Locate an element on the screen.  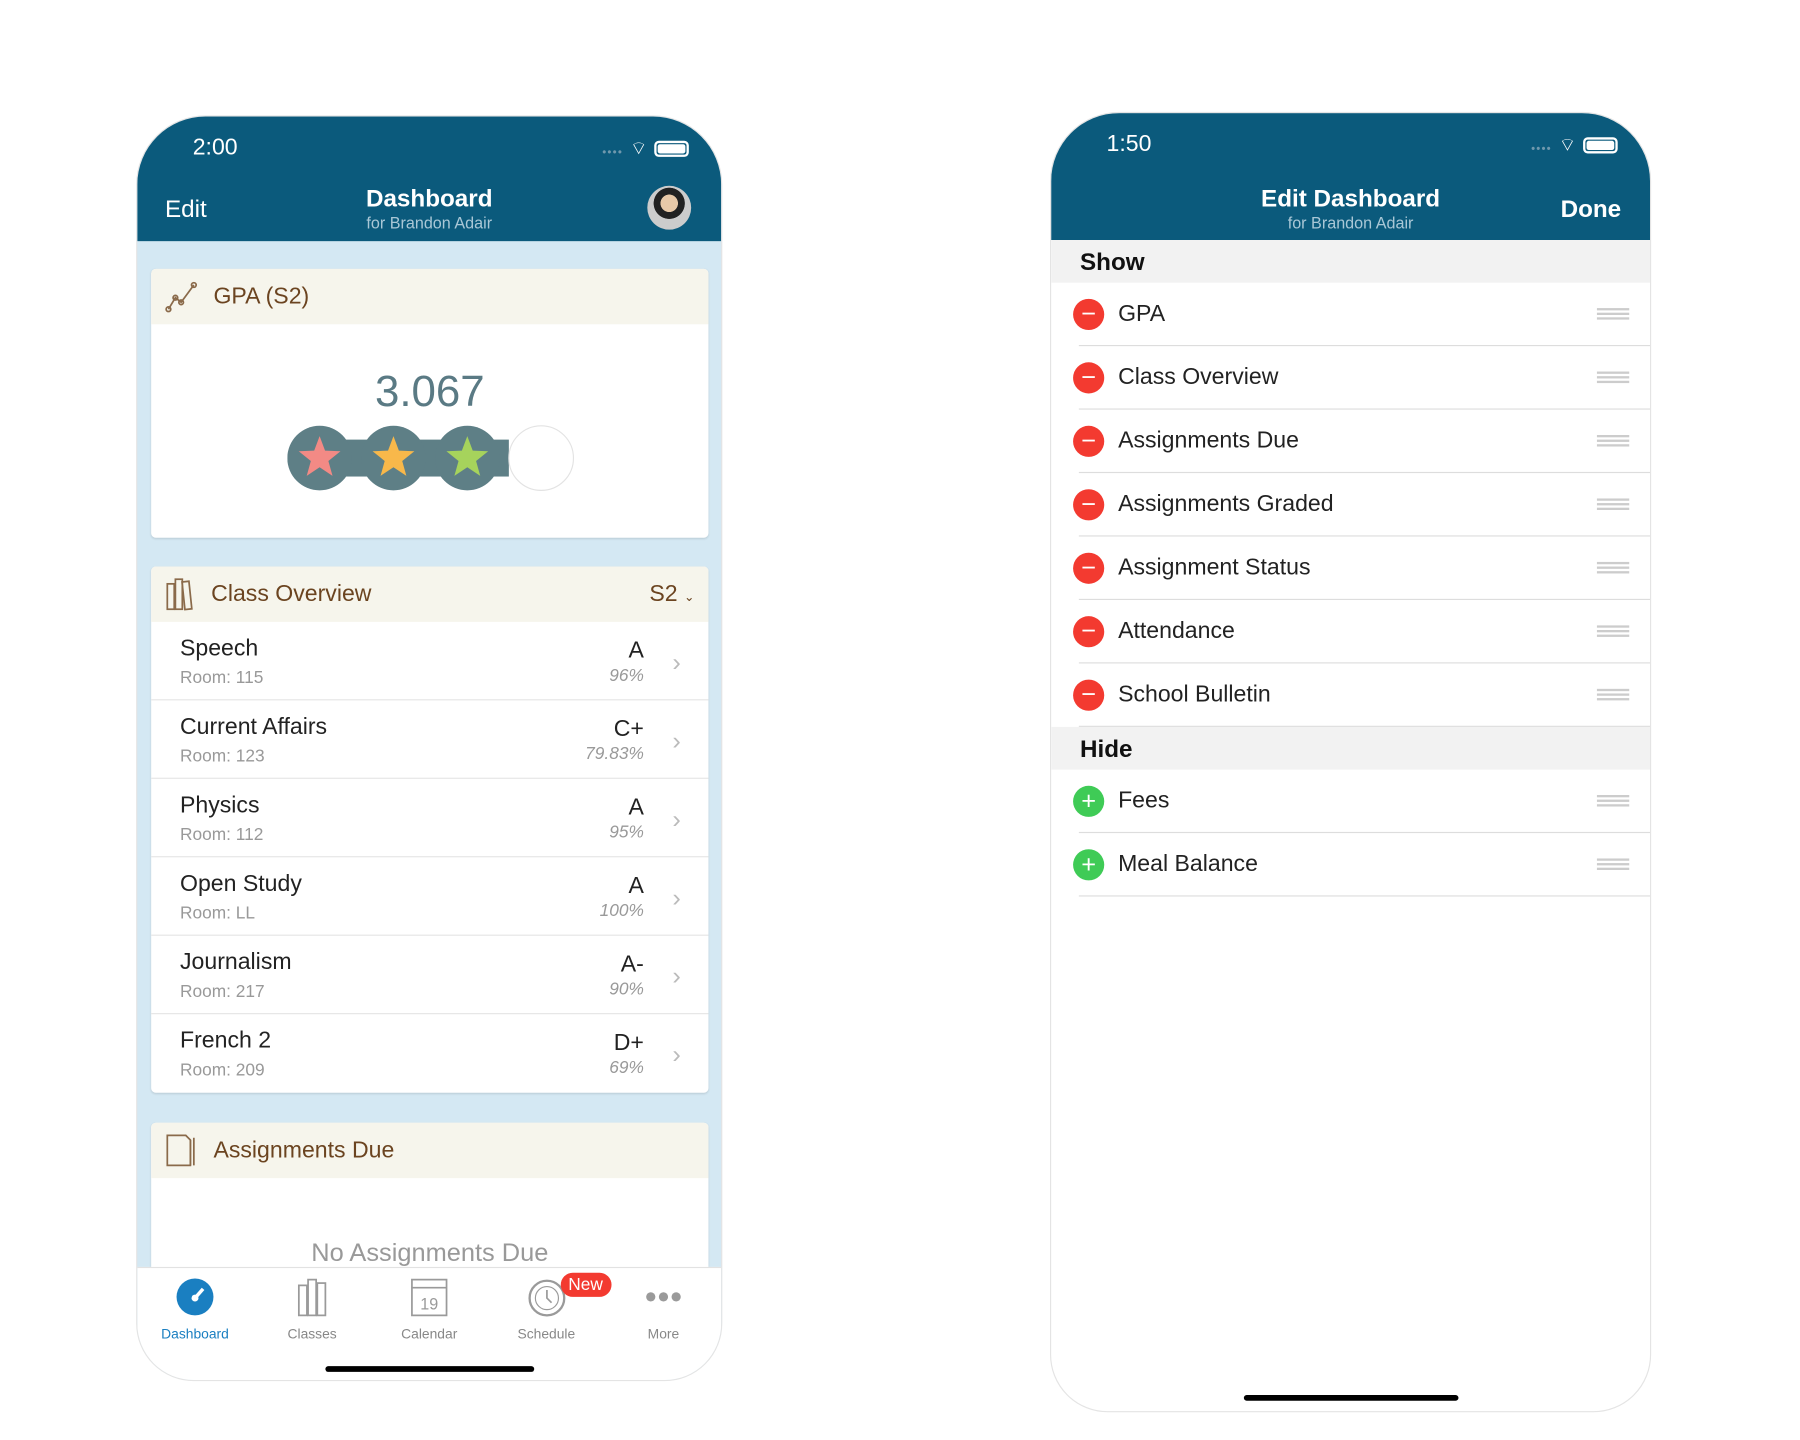
class-room: Room: 115 is located at coordinates (221, 678).